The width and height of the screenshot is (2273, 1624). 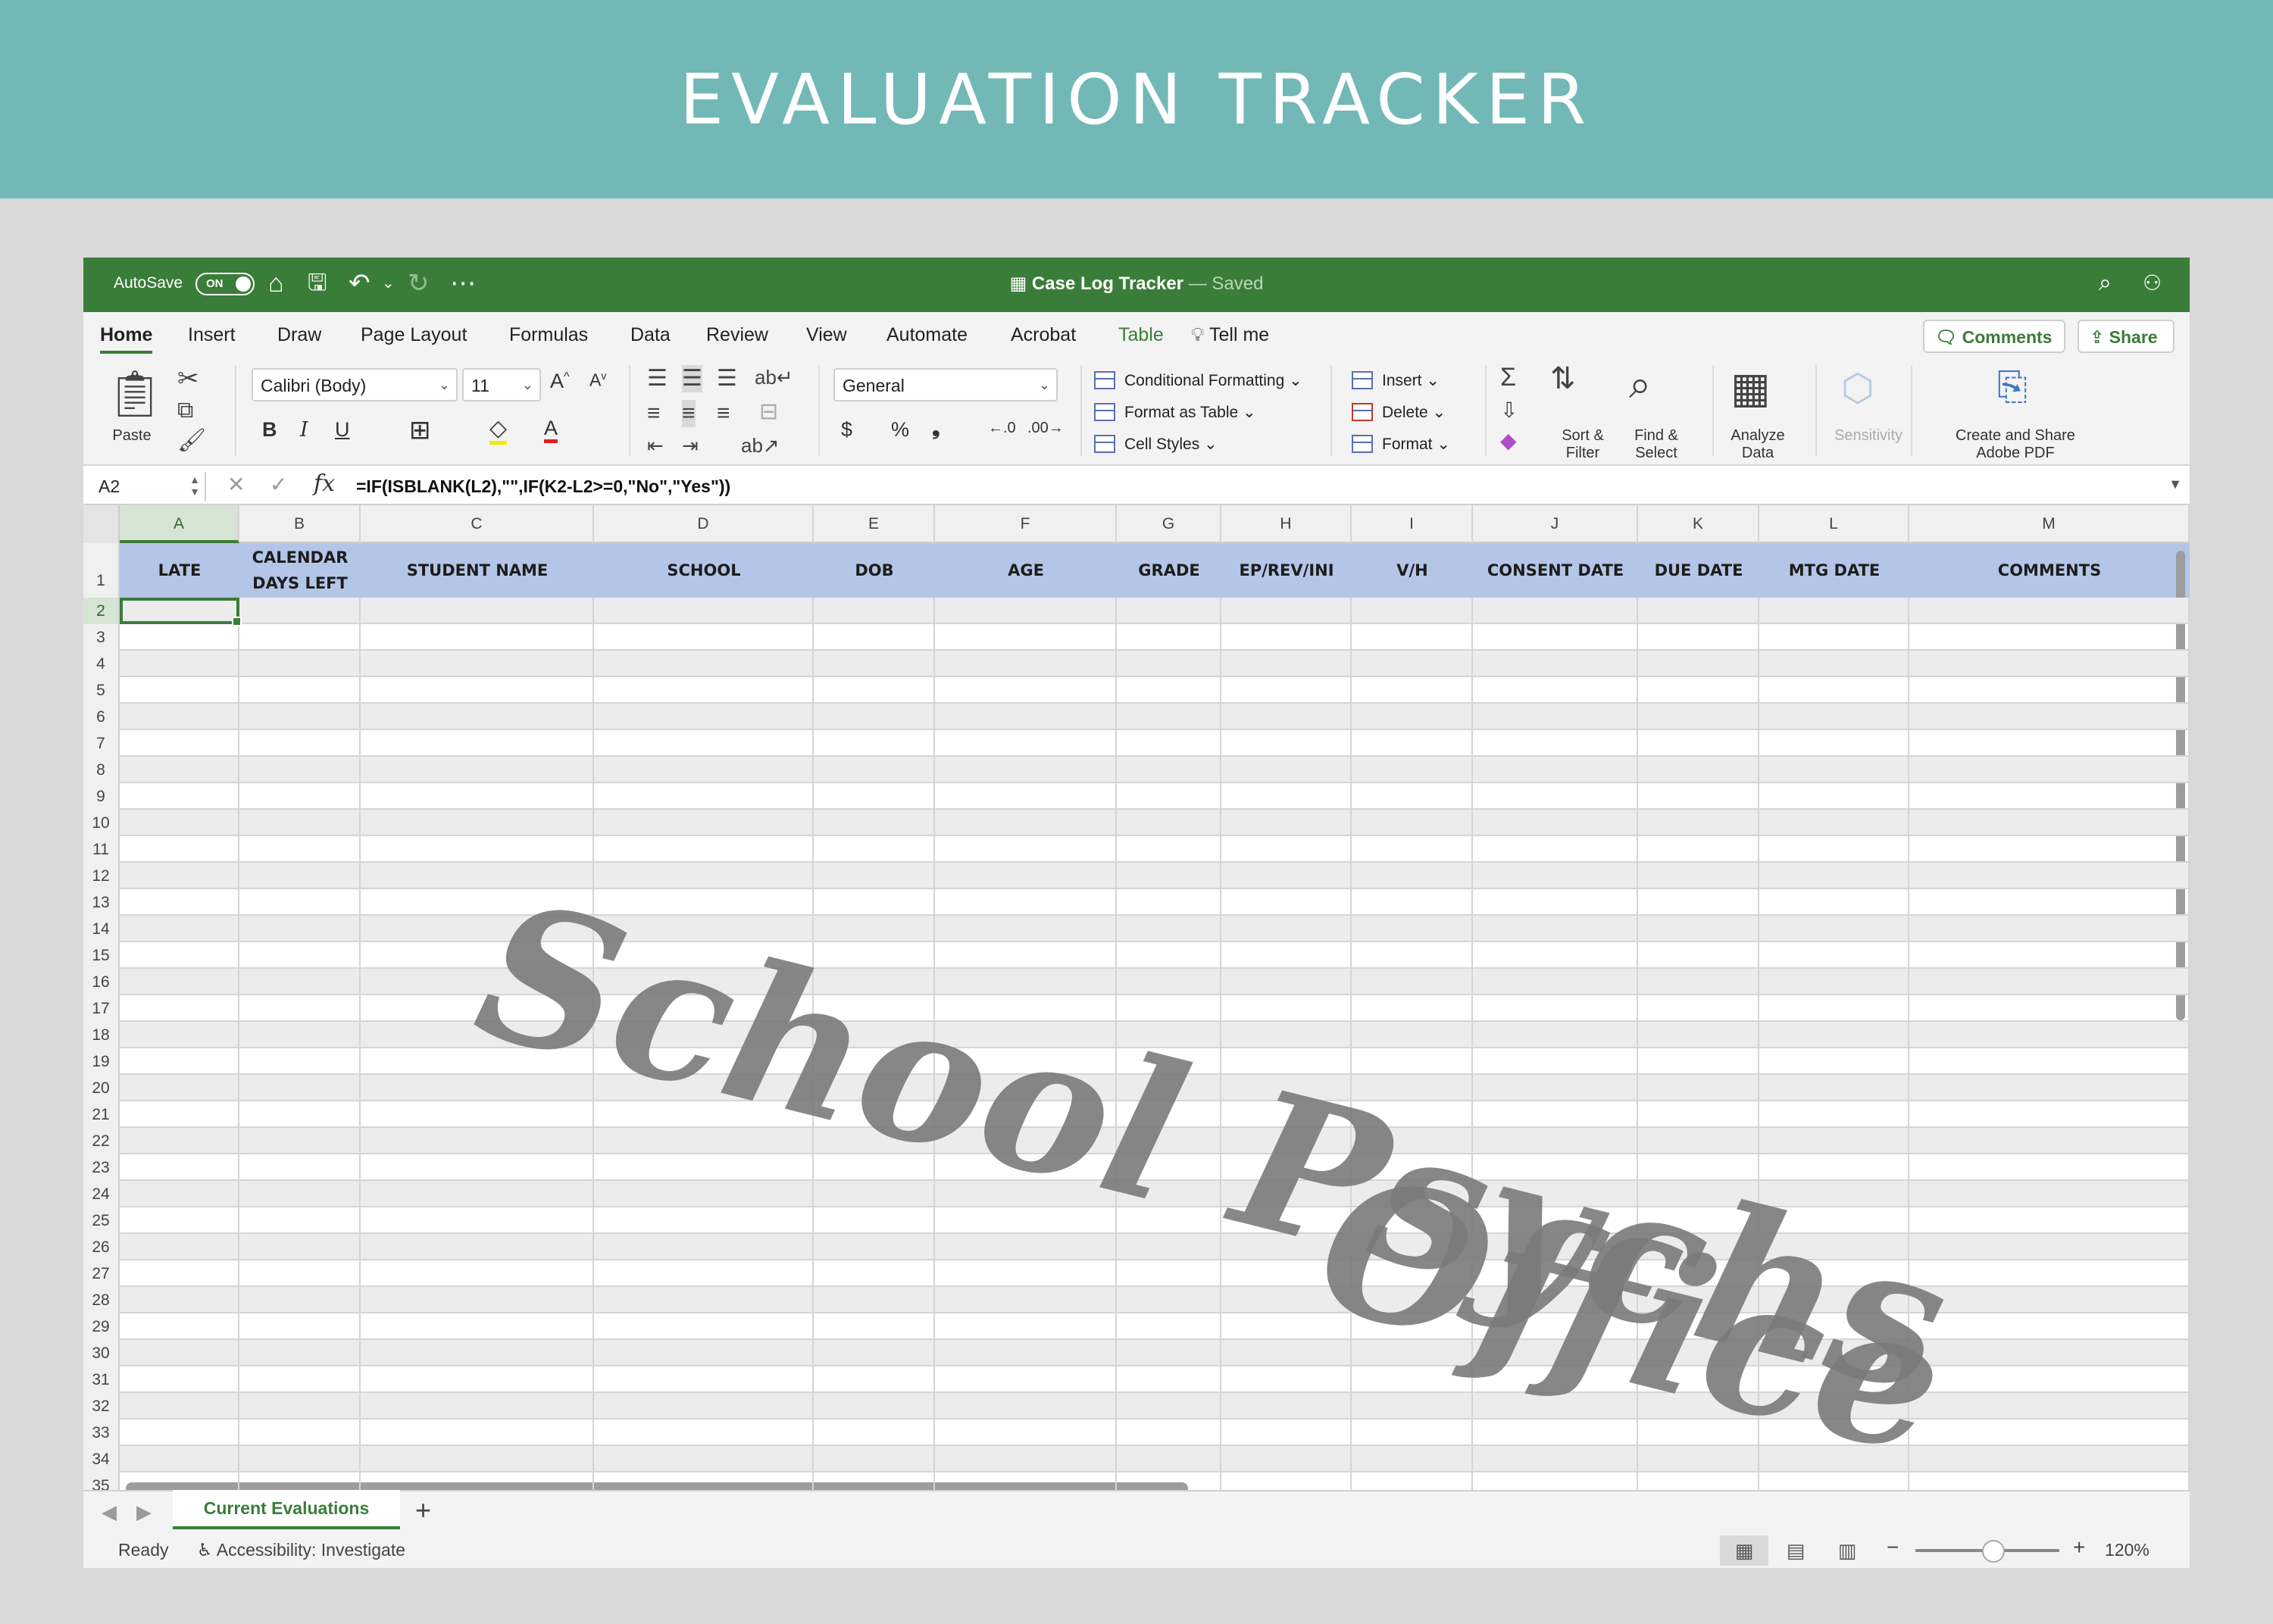 I want to click on tab-table: Table, so click(x=1141, y=335).